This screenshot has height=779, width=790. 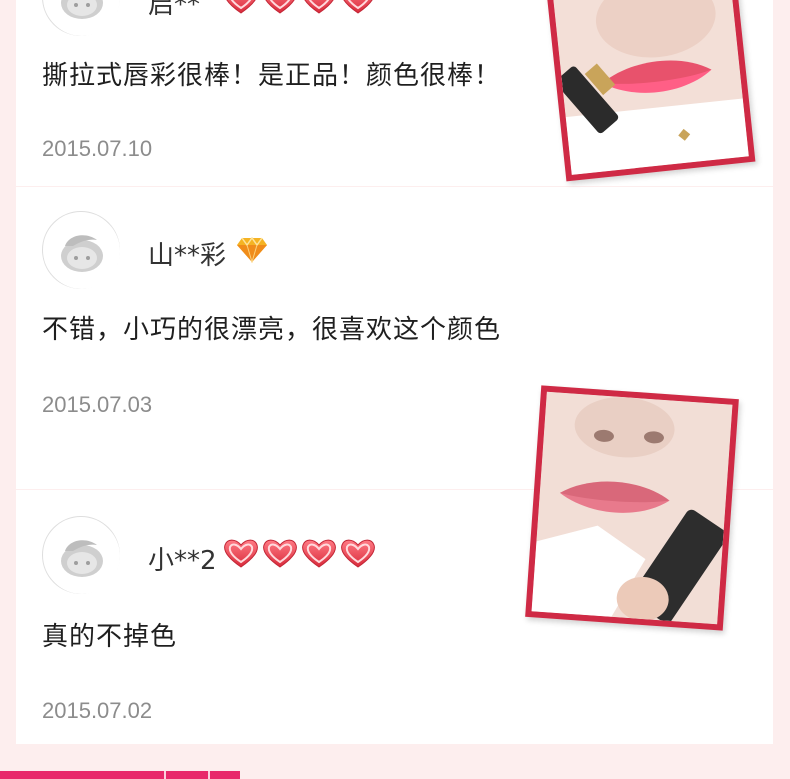 I want to click on diamond-icon, so click(x=252, y=250).